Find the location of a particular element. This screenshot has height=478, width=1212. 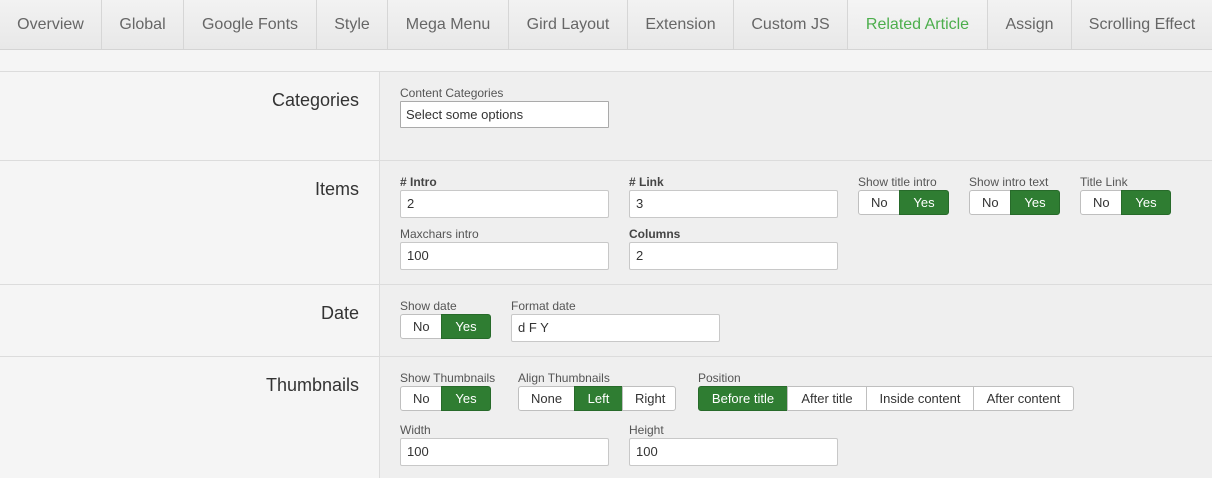

show-intro-text-field: Show intro text No Yes is located at coordinates (1014, 195).